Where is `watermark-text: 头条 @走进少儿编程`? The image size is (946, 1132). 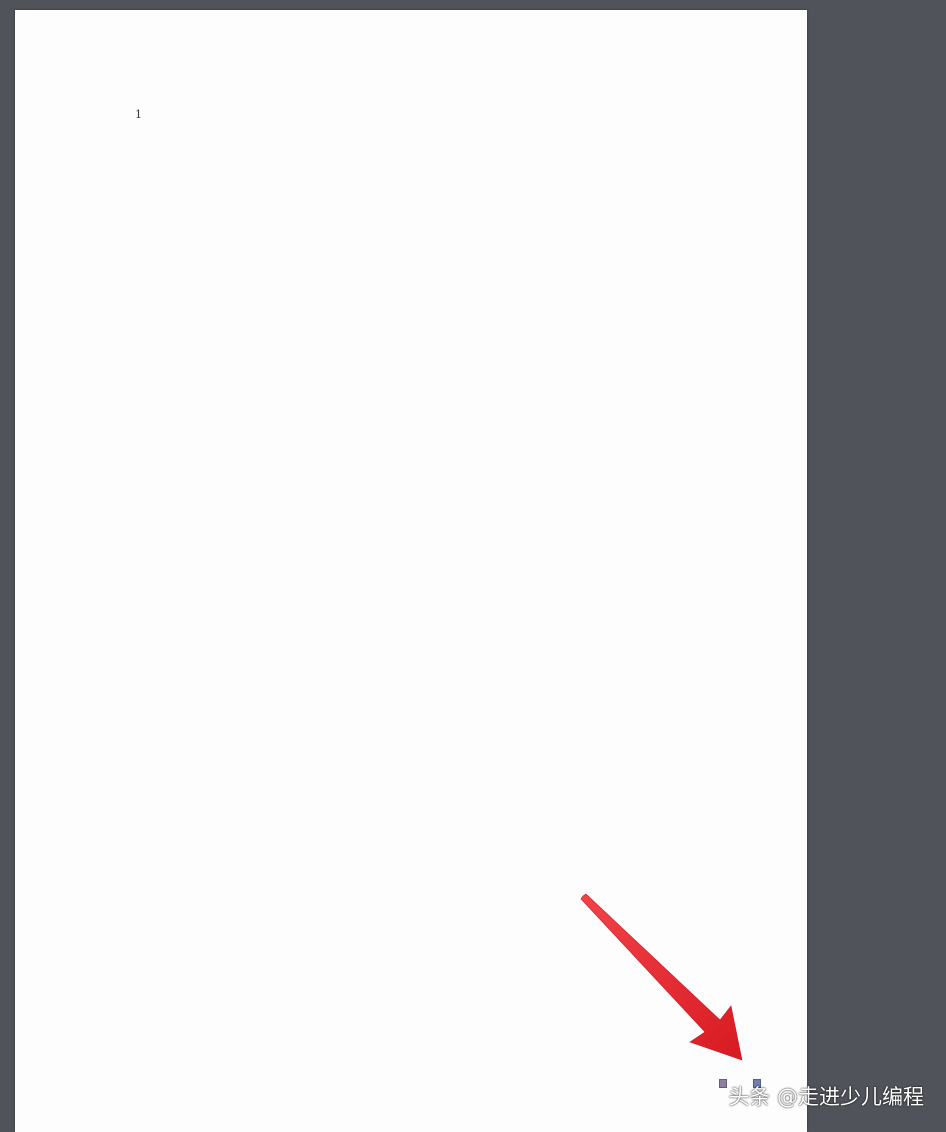 watermark-text: 头条 @走进少儿编程 is located at coordinates (826, 1097).